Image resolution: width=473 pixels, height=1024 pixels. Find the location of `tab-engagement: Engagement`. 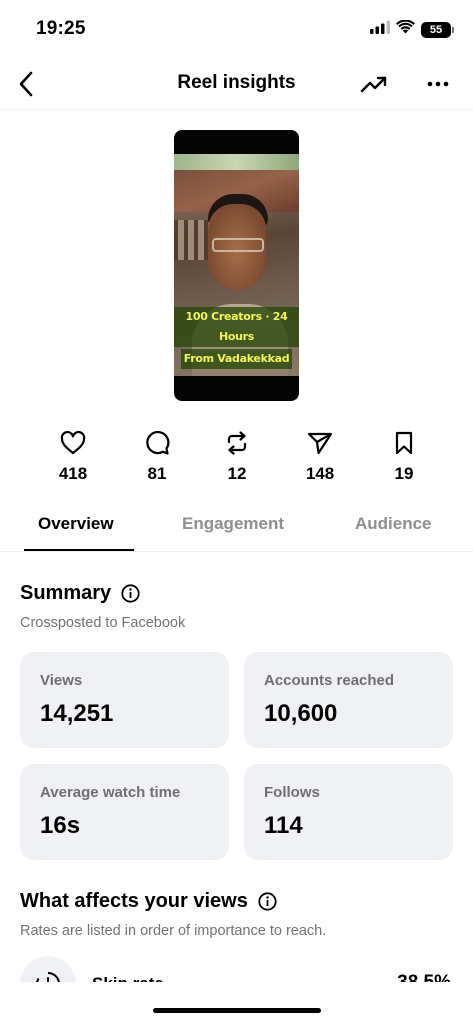

tab-engagement: Engagement is located at coordinates (233, 524).